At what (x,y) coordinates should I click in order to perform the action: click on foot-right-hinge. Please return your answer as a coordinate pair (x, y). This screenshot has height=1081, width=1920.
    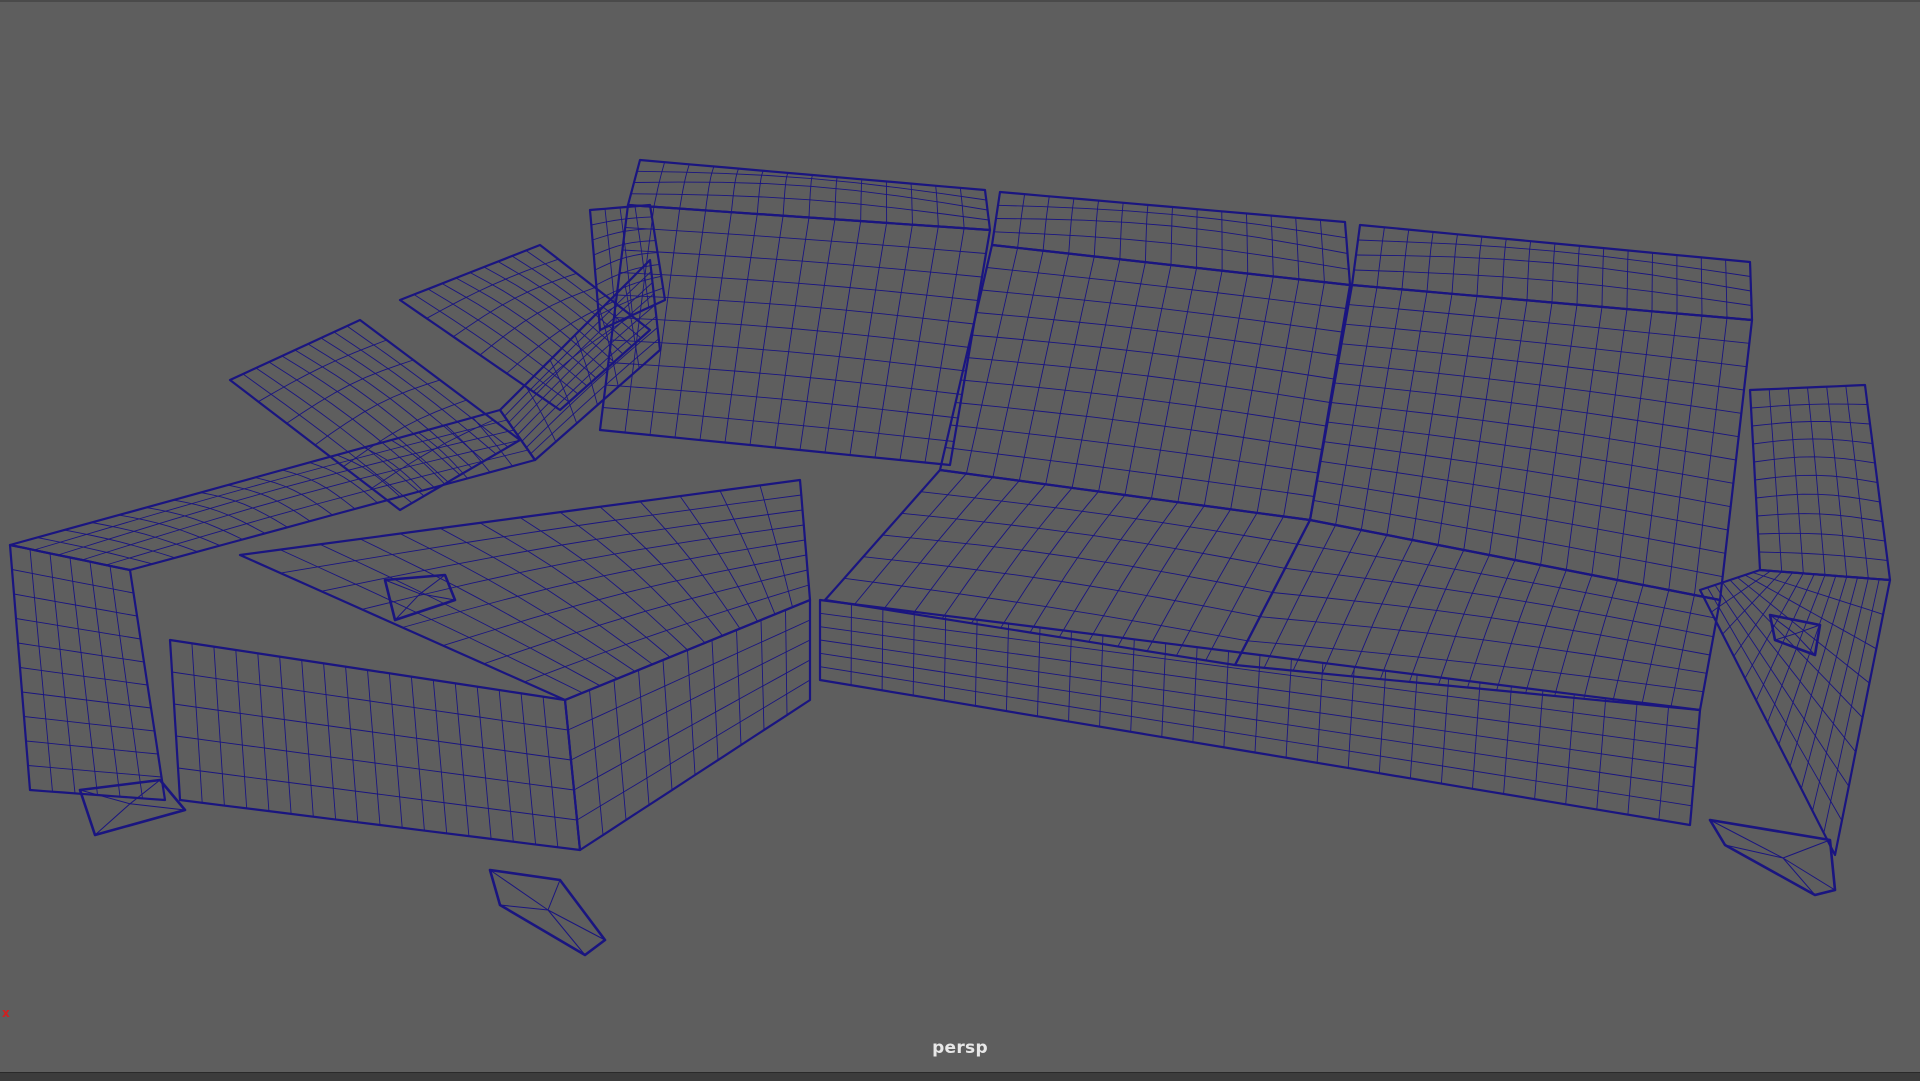
    Looking at the image, I should click on (1795, 635).